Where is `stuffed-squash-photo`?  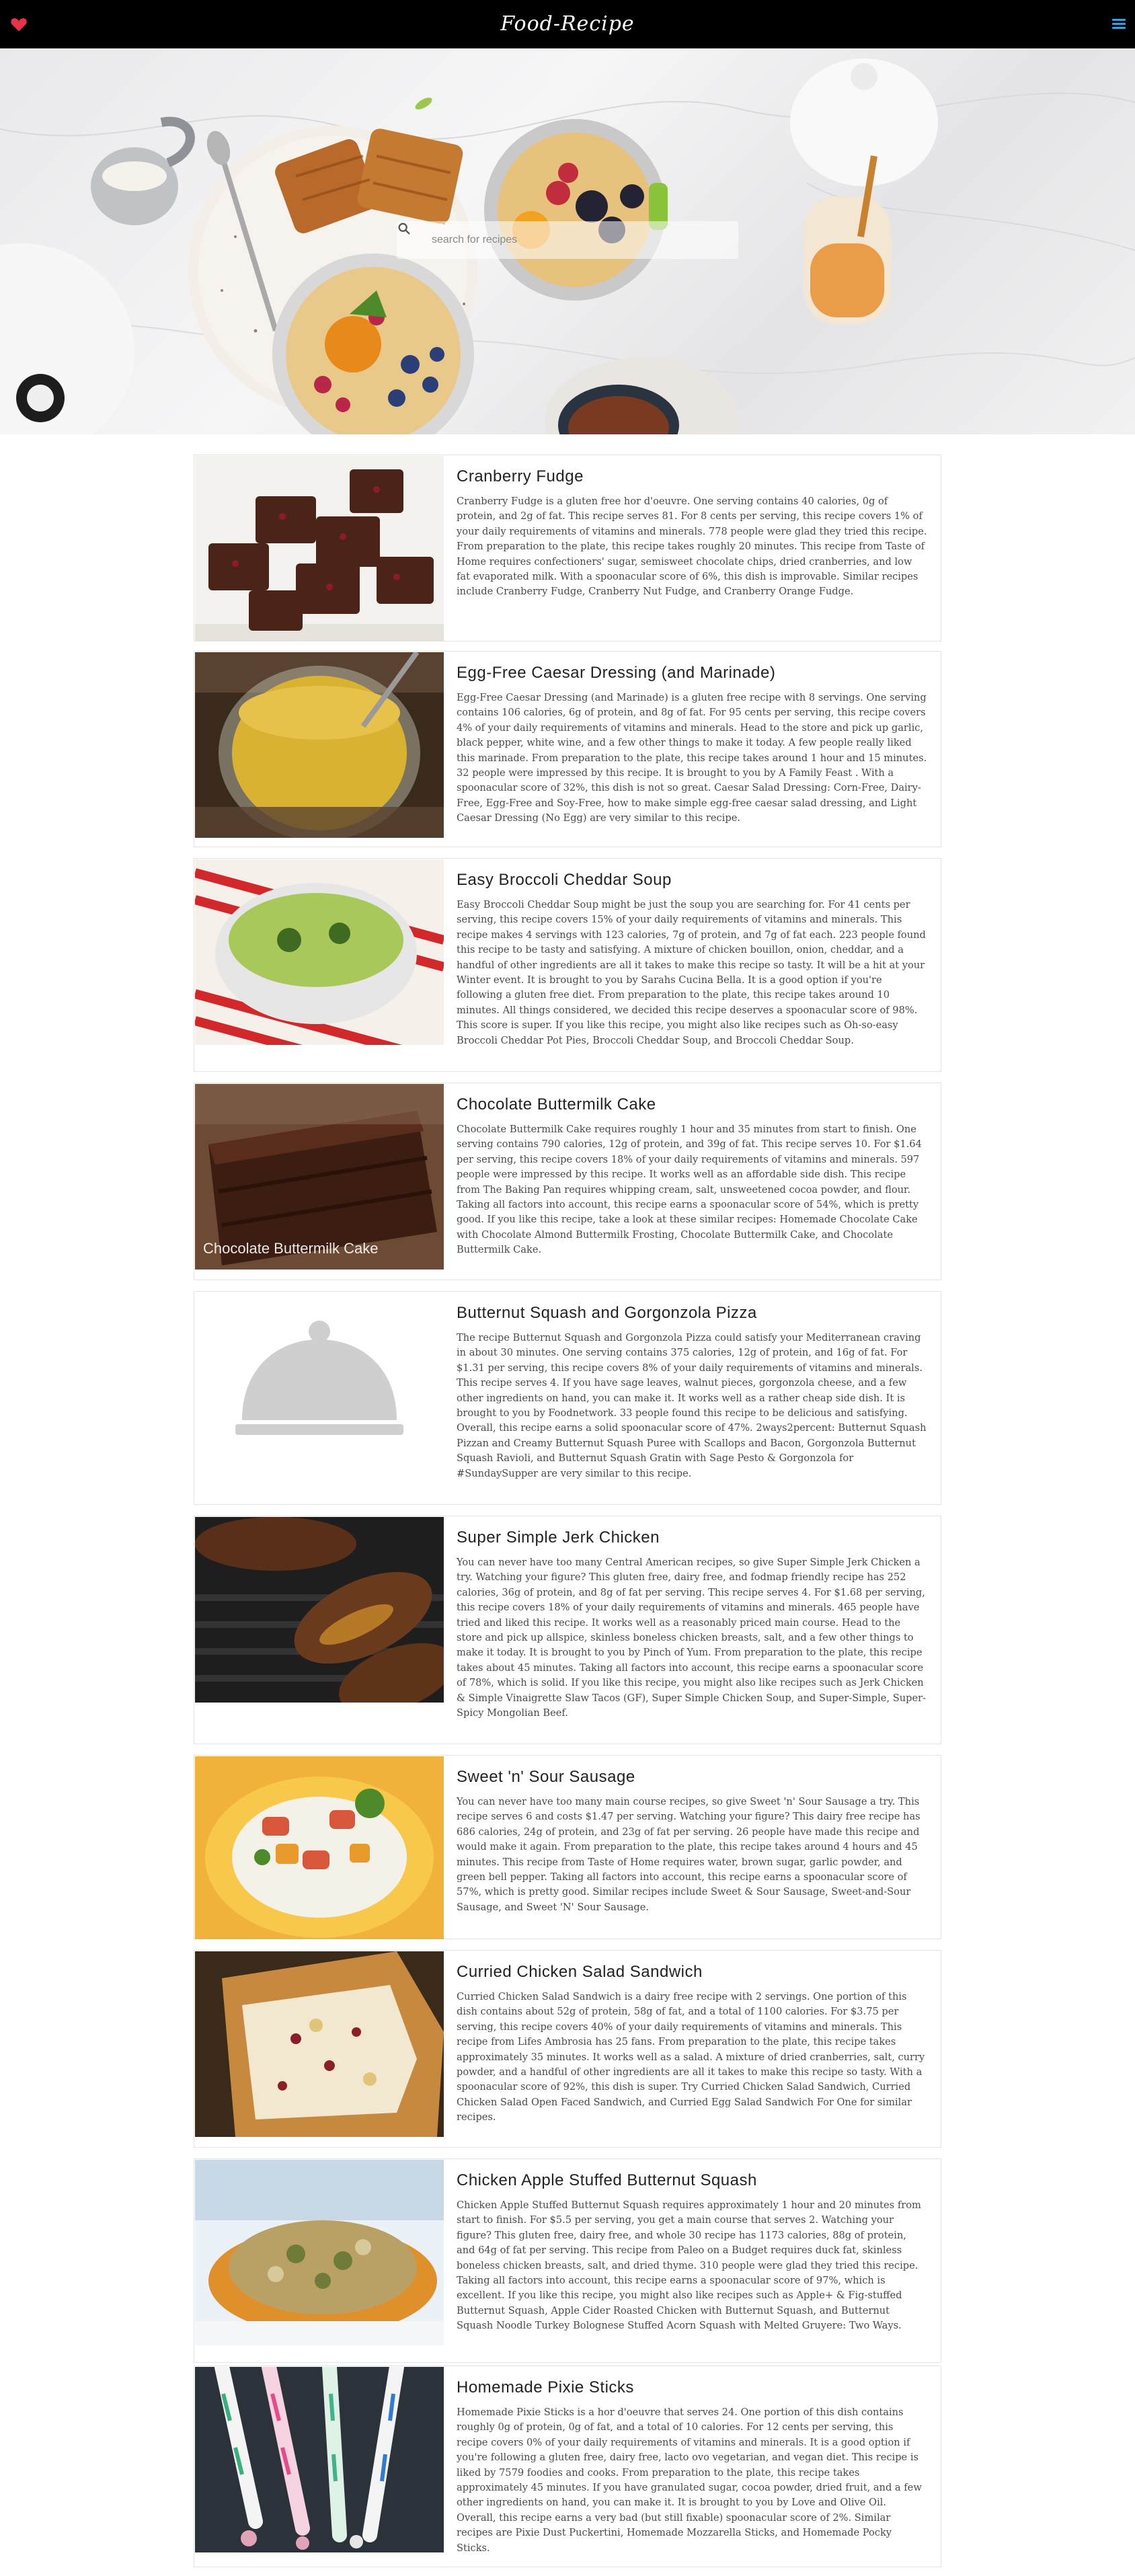
stuffed-squash-photo is located at coordinates (320, 2252).